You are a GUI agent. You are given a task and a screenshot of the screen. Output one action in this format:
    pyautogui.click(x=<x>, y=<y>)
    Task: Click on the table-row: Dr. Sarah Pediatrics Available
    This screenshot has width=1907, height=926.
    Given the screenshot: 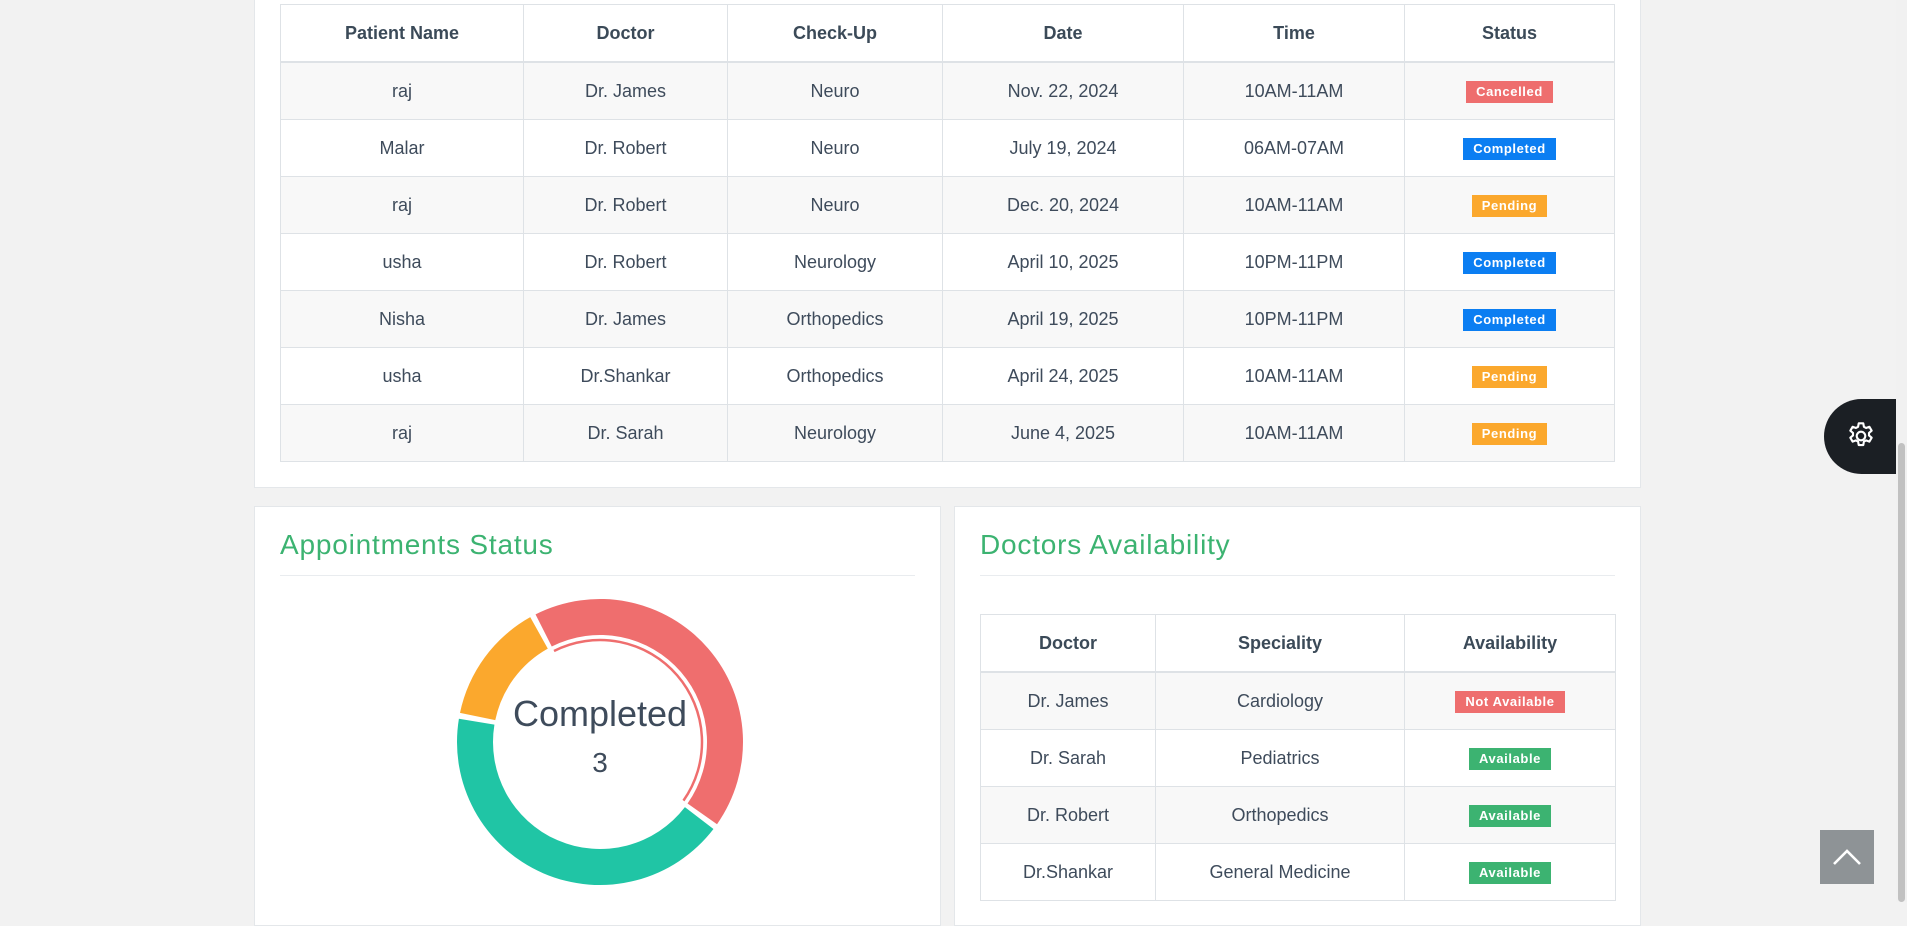 What is the action you would take?
    pyautogui.click(x=1298, y=758)
    